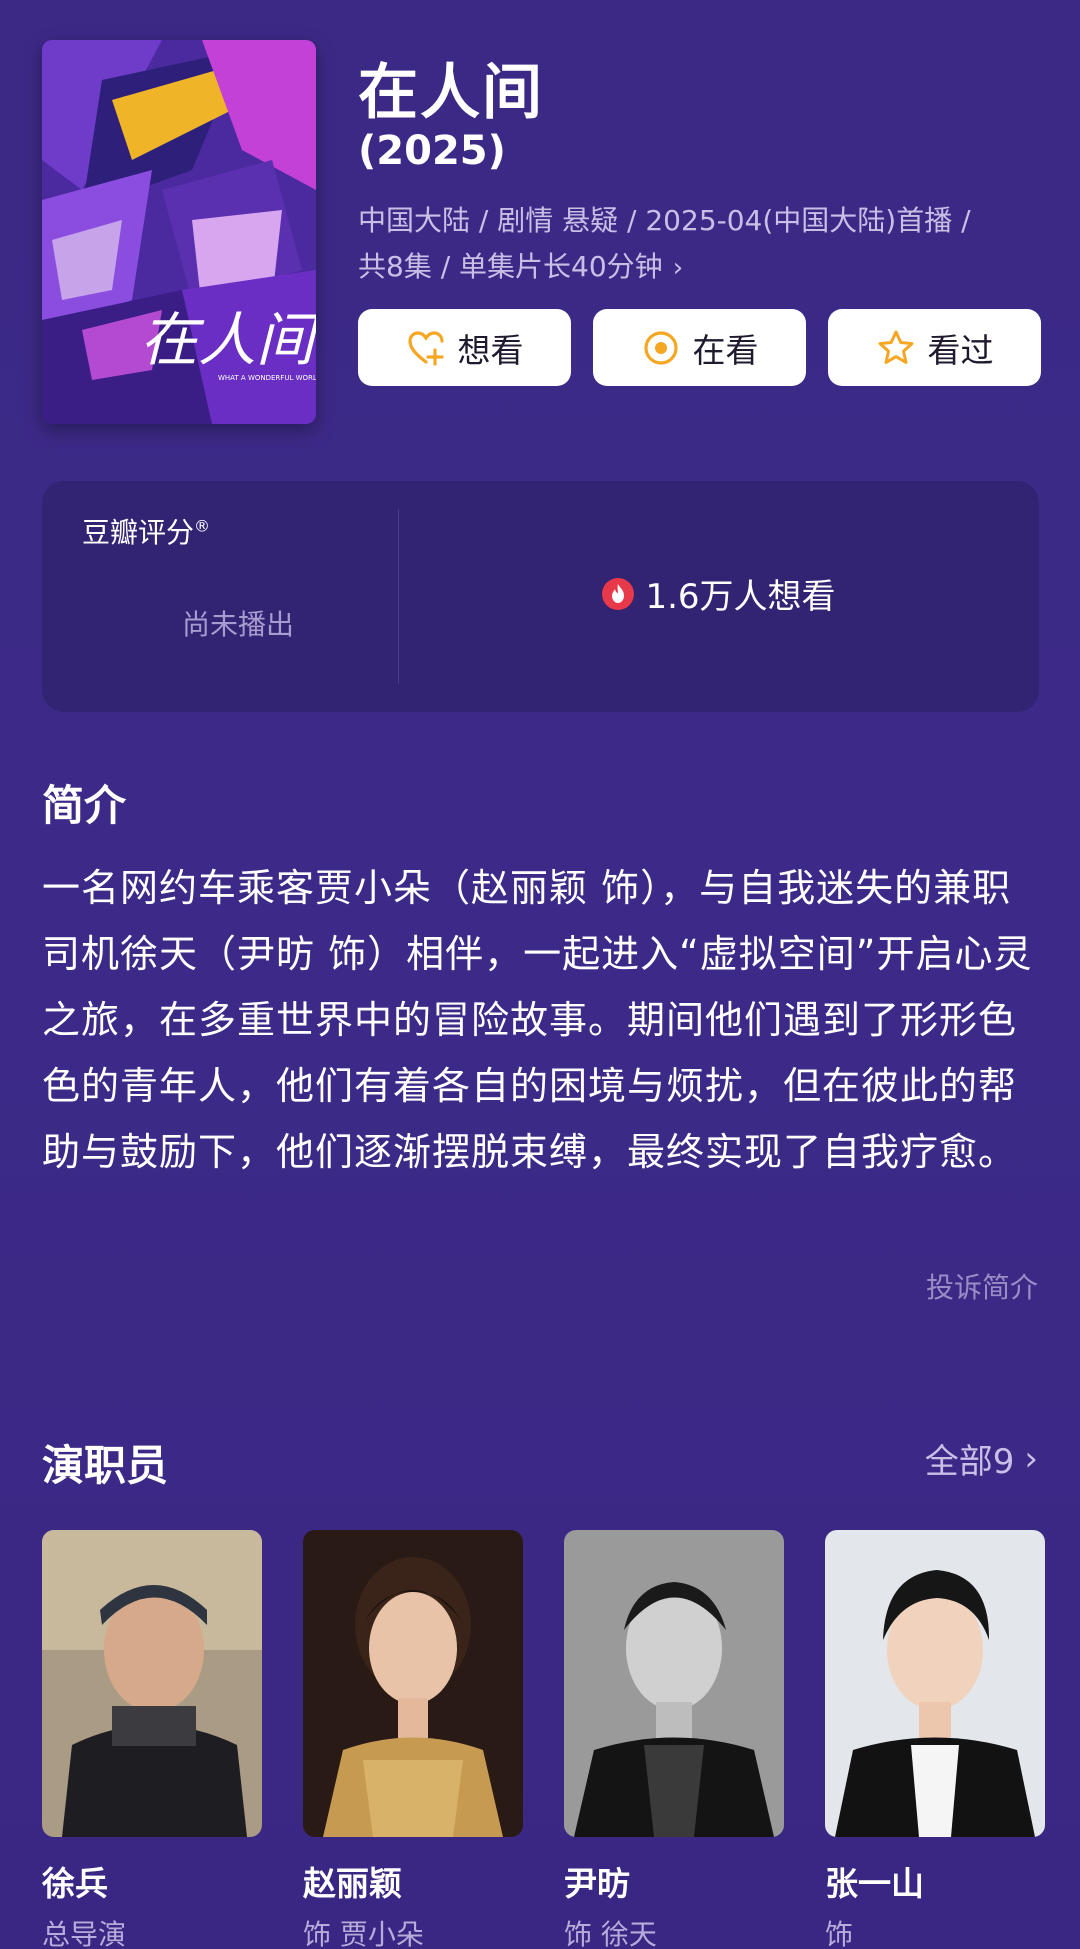  I want to click on watched-button: 看过, so click(934, 347).